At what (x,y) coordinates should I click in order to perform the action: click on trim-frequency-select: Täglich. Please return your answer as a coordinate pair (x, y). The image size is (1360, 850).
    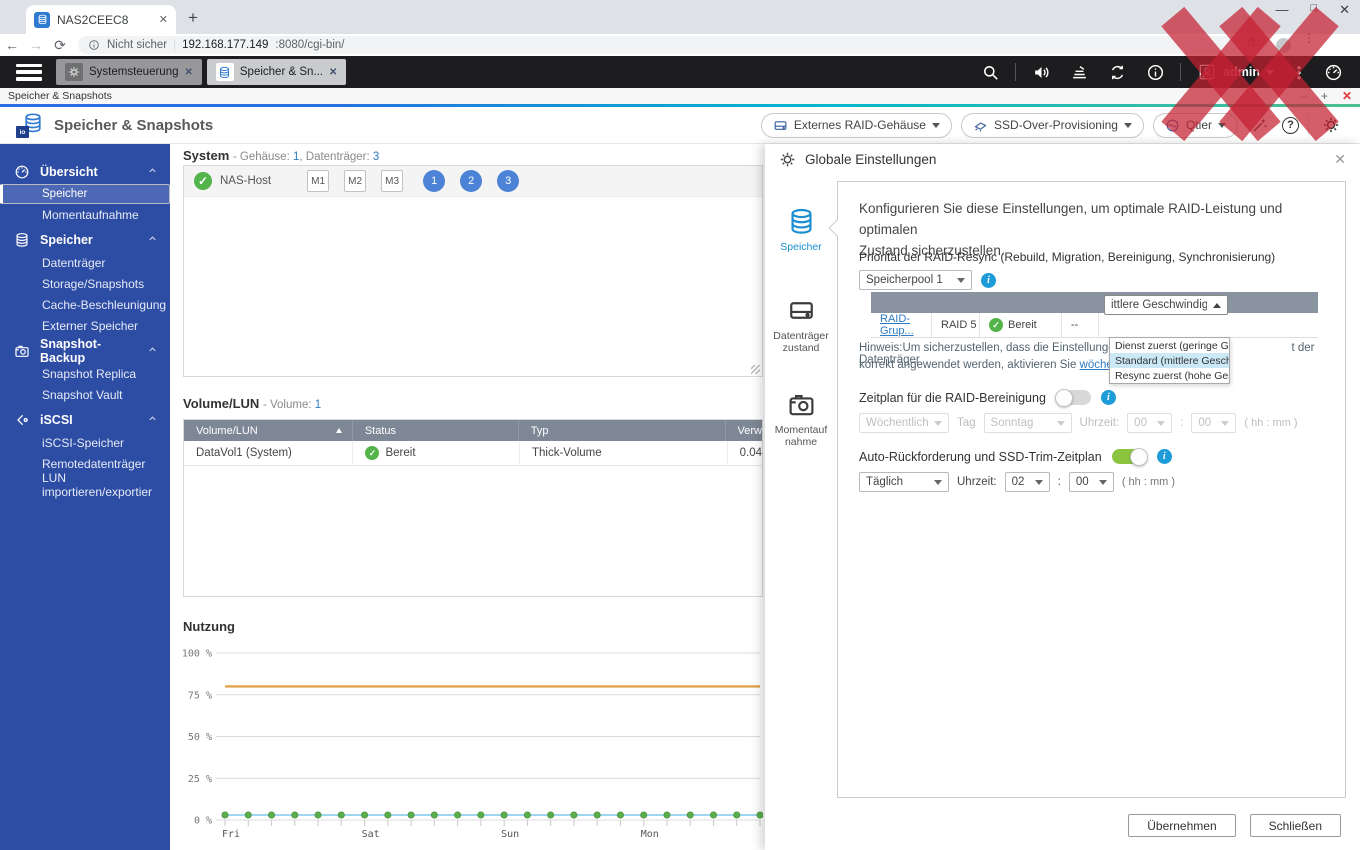
    Looking at the image, I should click on (904, 482).